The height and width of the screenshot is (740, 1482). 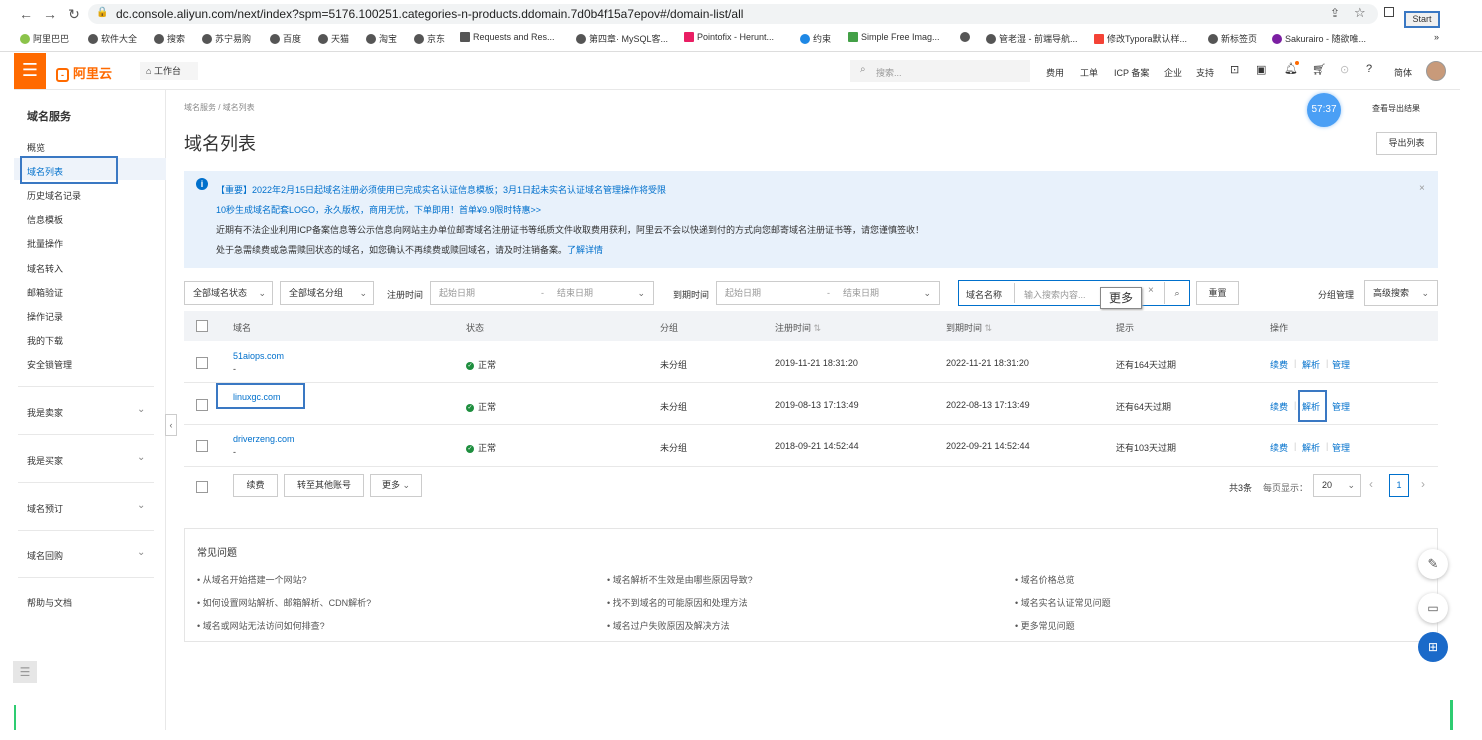 I want to click on search-icon: ⌕, so click(x=1176, y=293).